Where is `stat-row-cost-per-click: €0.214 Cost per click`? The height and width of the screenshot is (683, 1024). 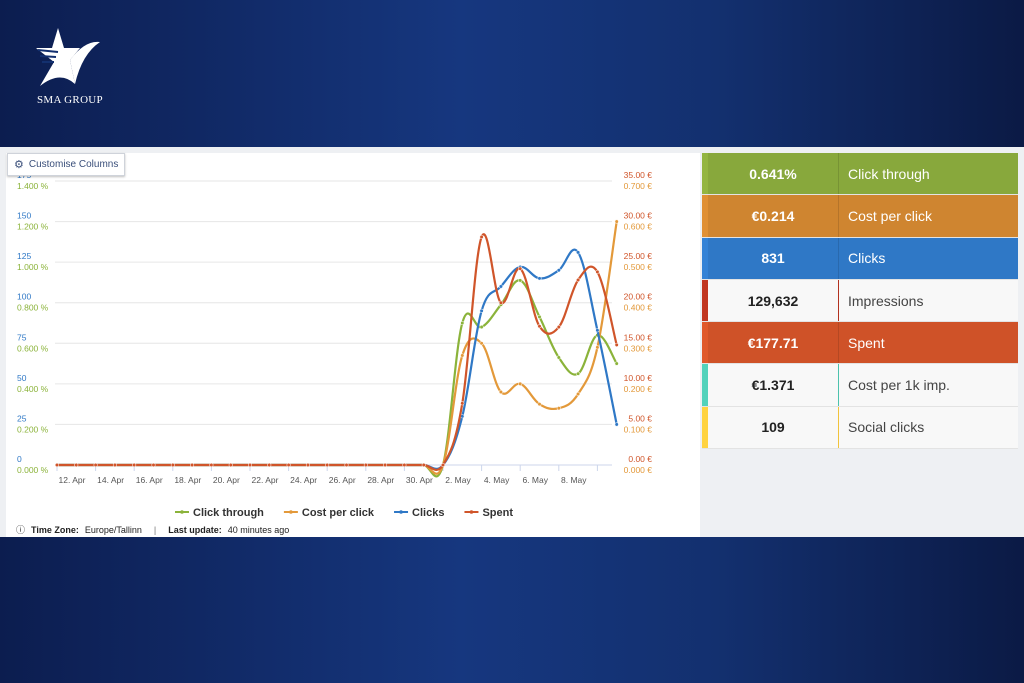
stat-row-cost-per-click: €0.214 Cost per click is located at coordinates (860, 216).